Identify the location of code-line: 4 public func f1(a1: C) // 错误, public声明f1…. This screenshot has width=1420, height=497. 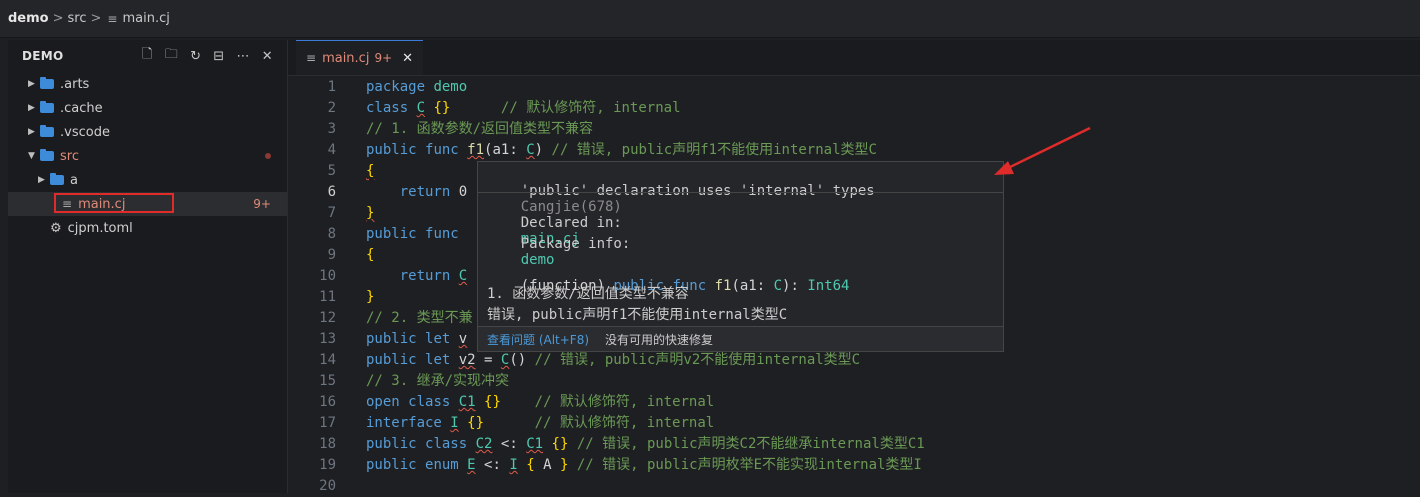
(854, 150).